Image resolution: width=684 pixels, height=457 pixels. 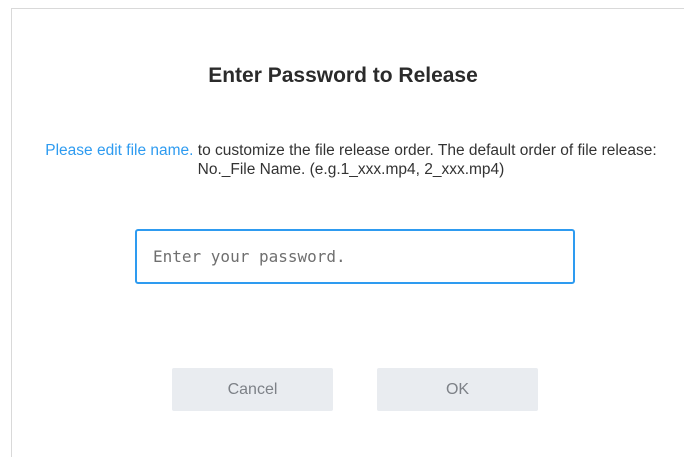 What do you see at coordinates (457, 389) in the screenshot?
I see `ok-button: OK` at bounding box center [457, 389].